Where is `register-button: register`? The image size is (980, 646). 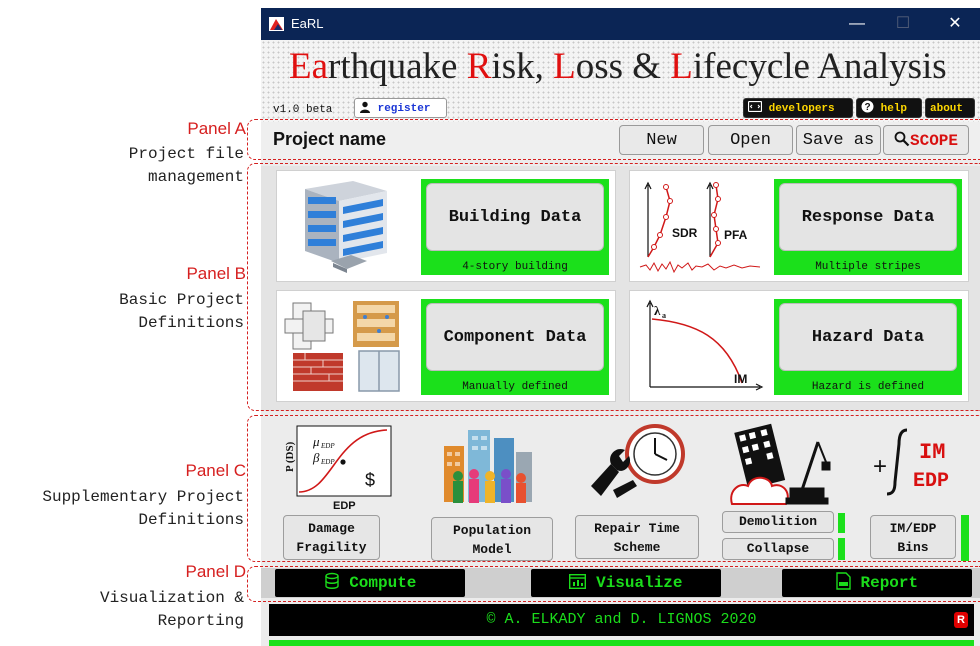
register-button: register is located at coordinates (400, 108).